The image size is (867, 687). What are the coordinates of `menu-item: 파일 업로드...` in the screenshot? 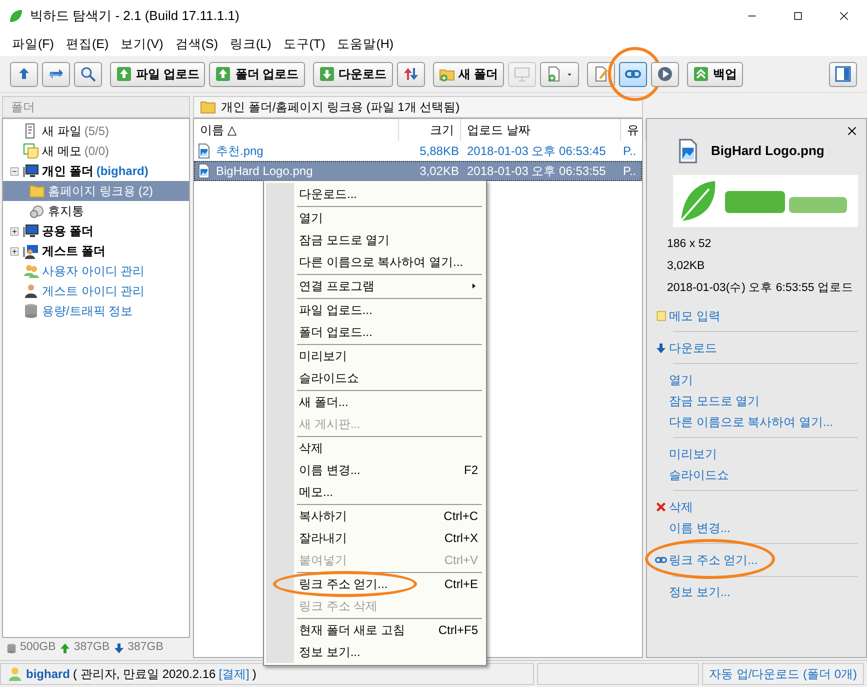 It's located at (389, 310).